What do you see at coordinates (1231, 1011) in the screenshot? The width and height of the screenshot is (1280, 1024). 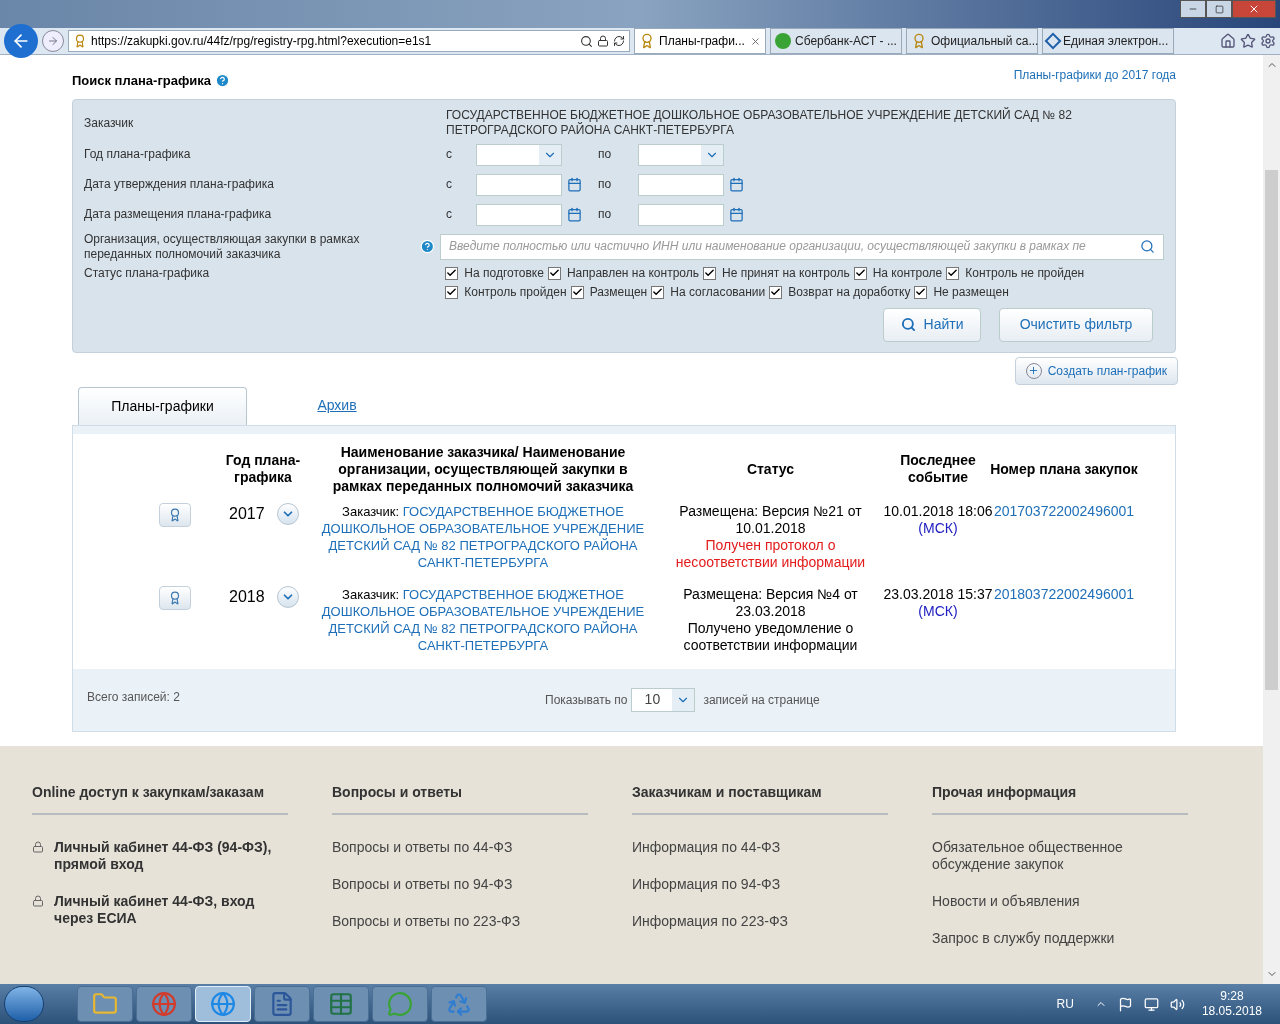 I see `clock-date: 18.05.2018` at bounding box center [1231, 1011].